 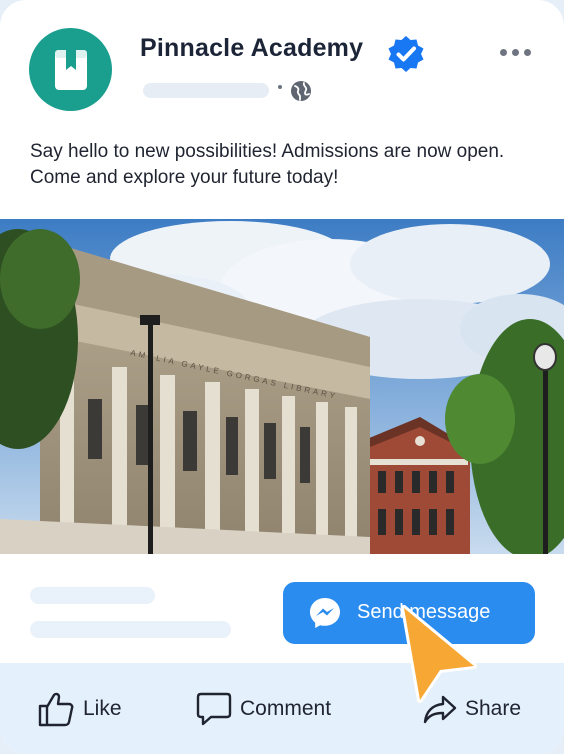 I want to click on mouse-pointer-icon, so click(x=439, y=654).